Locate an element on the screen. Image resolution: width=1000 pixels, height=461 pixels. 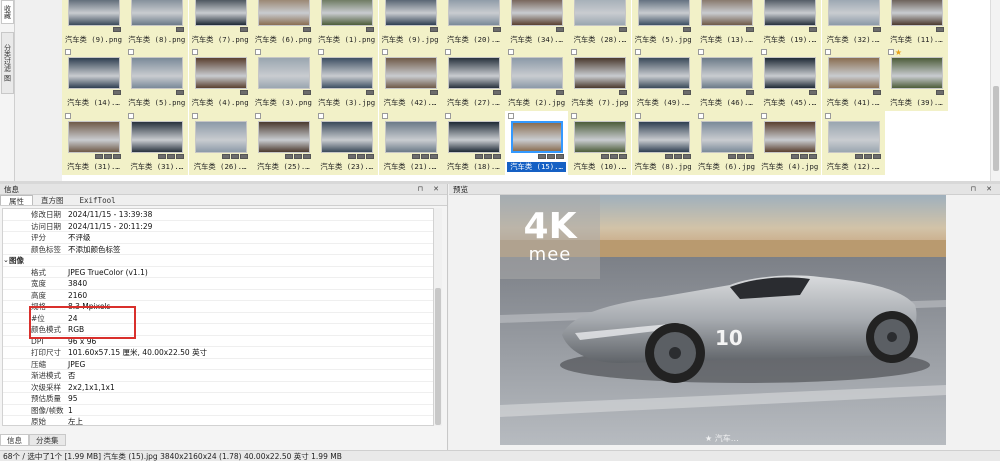
tab-exiftool: ExifTool is located at coordinates (98, 200).